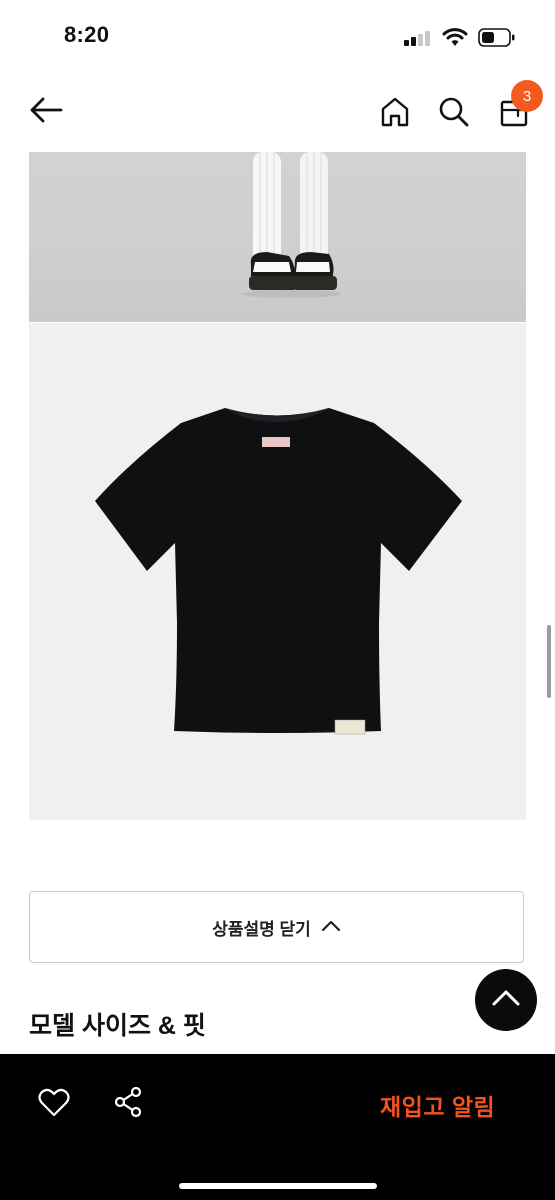 The image size is (555, 1200). What do you see at coordinates (261, 929) in the screenshot?
I see `collapse-description-label: 상품설명 닫기` at bounding box center [261, 929].